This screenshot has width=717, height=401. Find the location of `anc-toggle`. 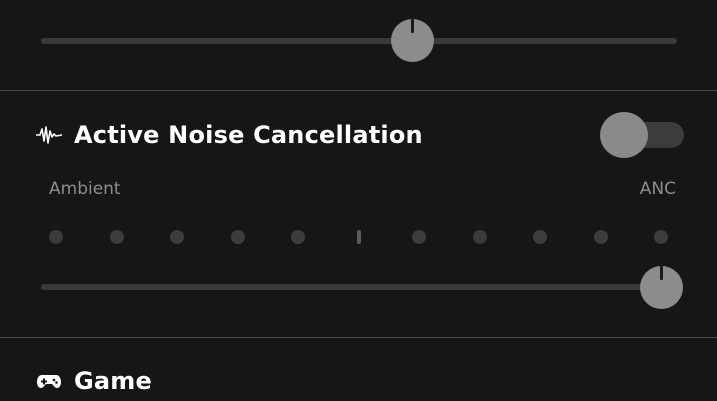

anc-toggle is located at coordinates (642, 135).